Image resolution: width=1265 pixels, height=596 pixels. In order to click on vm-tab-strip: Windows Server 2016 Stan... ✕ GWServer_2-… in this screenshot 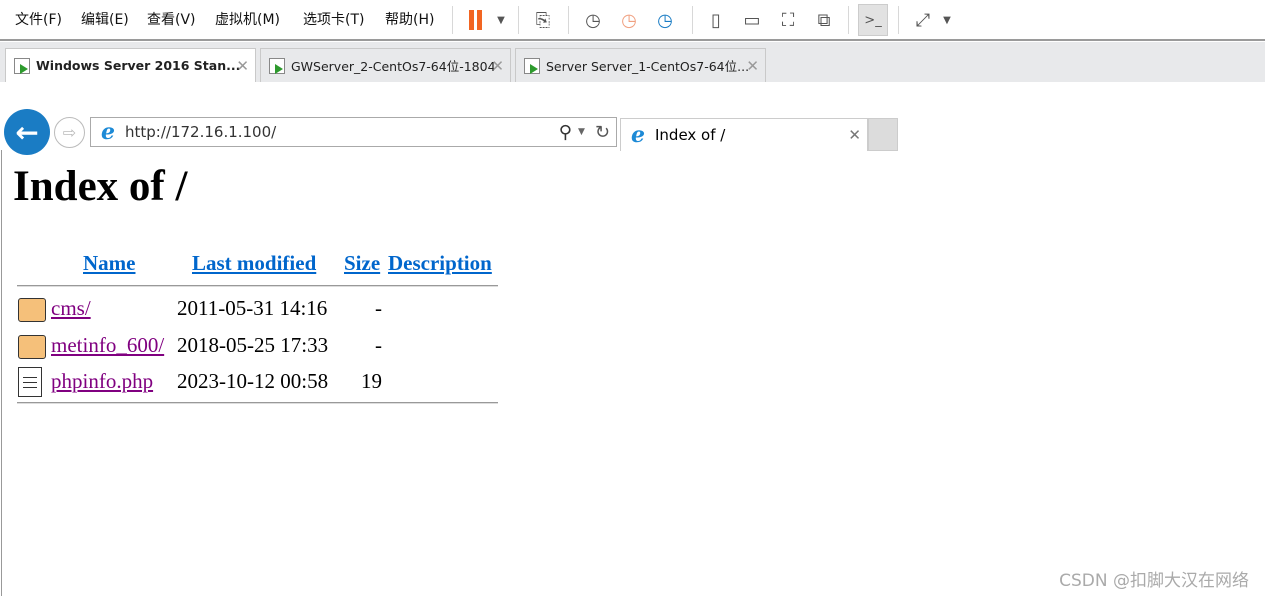, I will do `click(632, 62)`.